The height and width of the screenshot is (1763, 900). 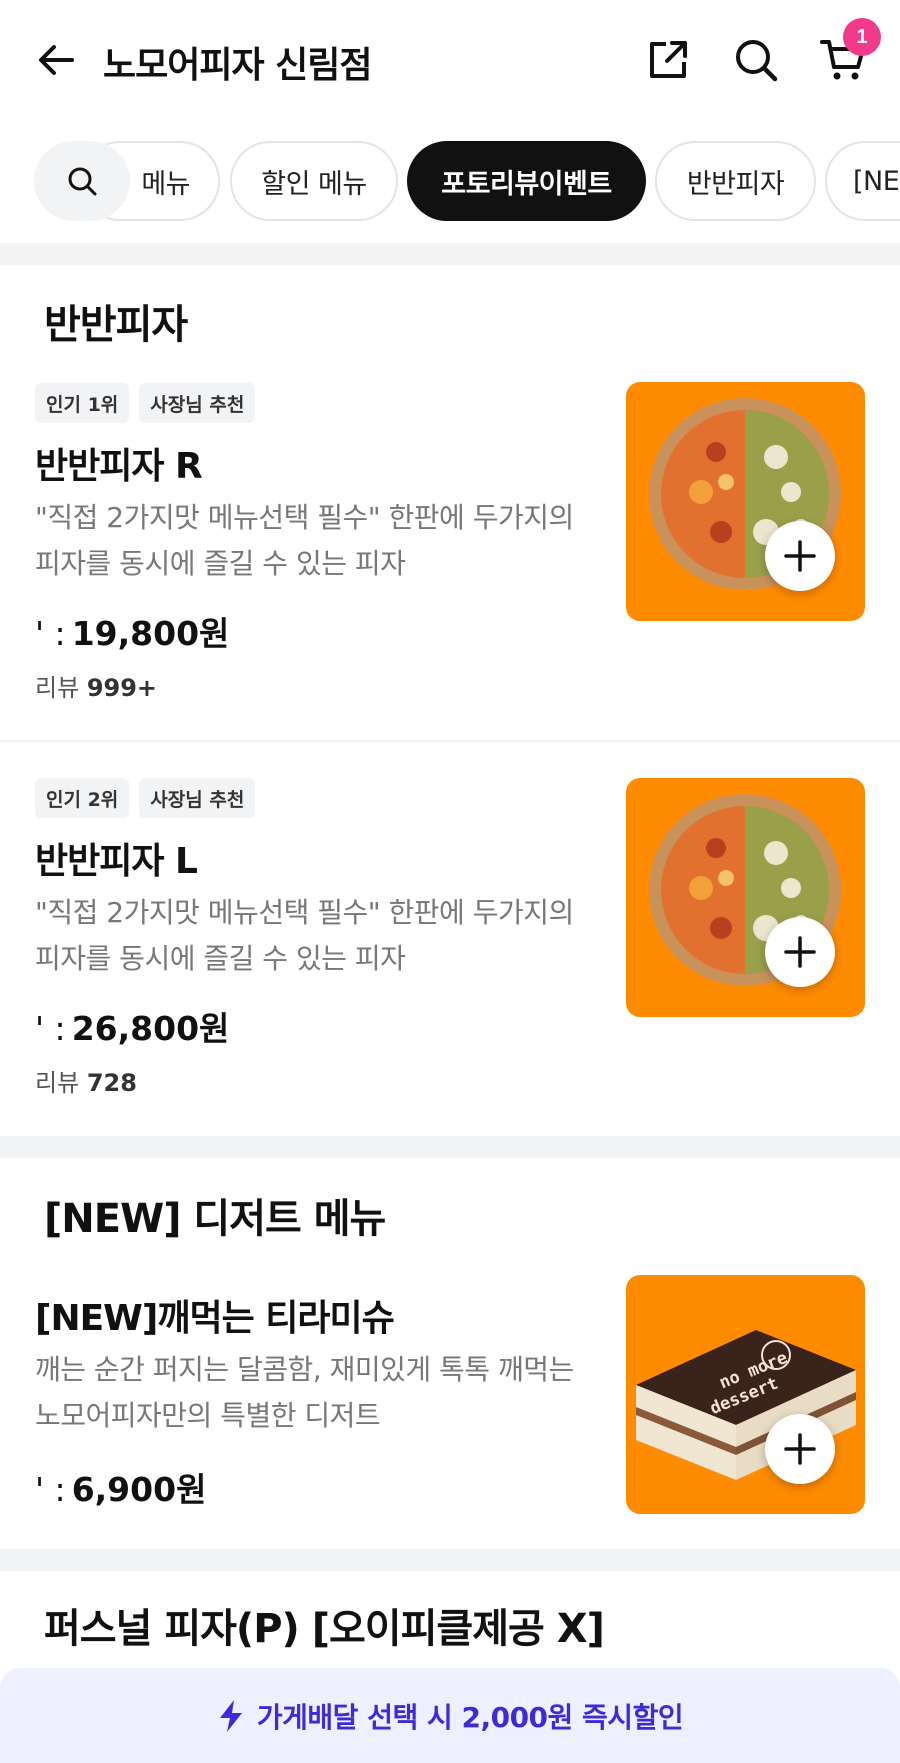 What do you see at coordinates (215, 1219) in the screenshot?
I see `section-title: [NEW] 디저트 메뉴` at bounding box center [215, 1219].